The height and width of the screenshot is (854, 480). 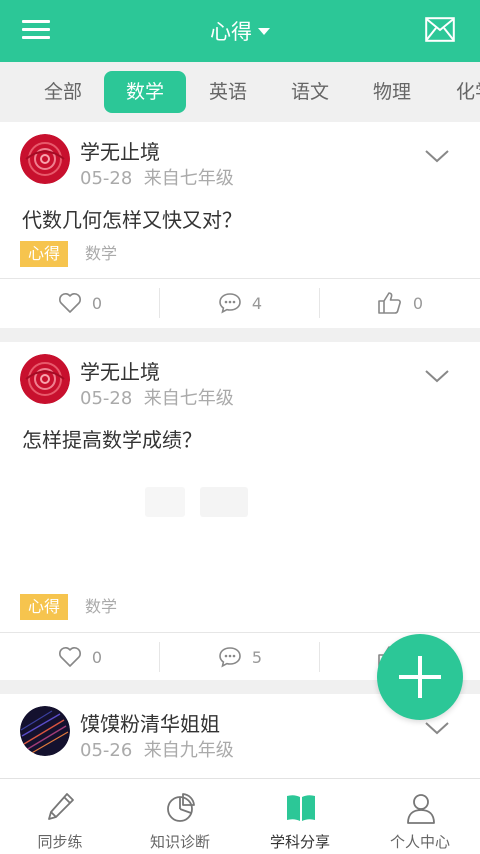 What do you see at coordinates (389, 303) in the screenshot?
I see `thumbs-up-icon` at bounding box center [389, 303].